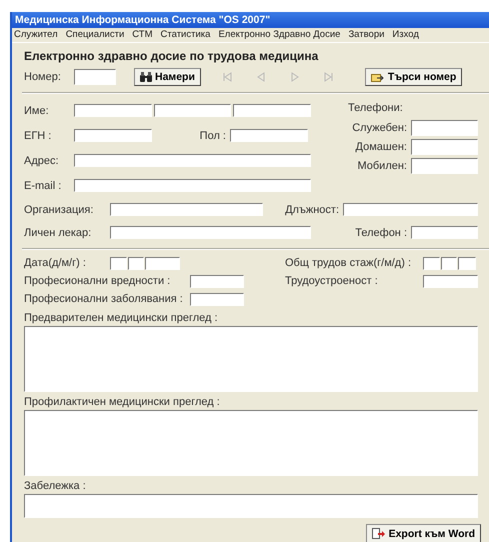  I want to click on field-label: Личен лекар:, so click(58, 232).